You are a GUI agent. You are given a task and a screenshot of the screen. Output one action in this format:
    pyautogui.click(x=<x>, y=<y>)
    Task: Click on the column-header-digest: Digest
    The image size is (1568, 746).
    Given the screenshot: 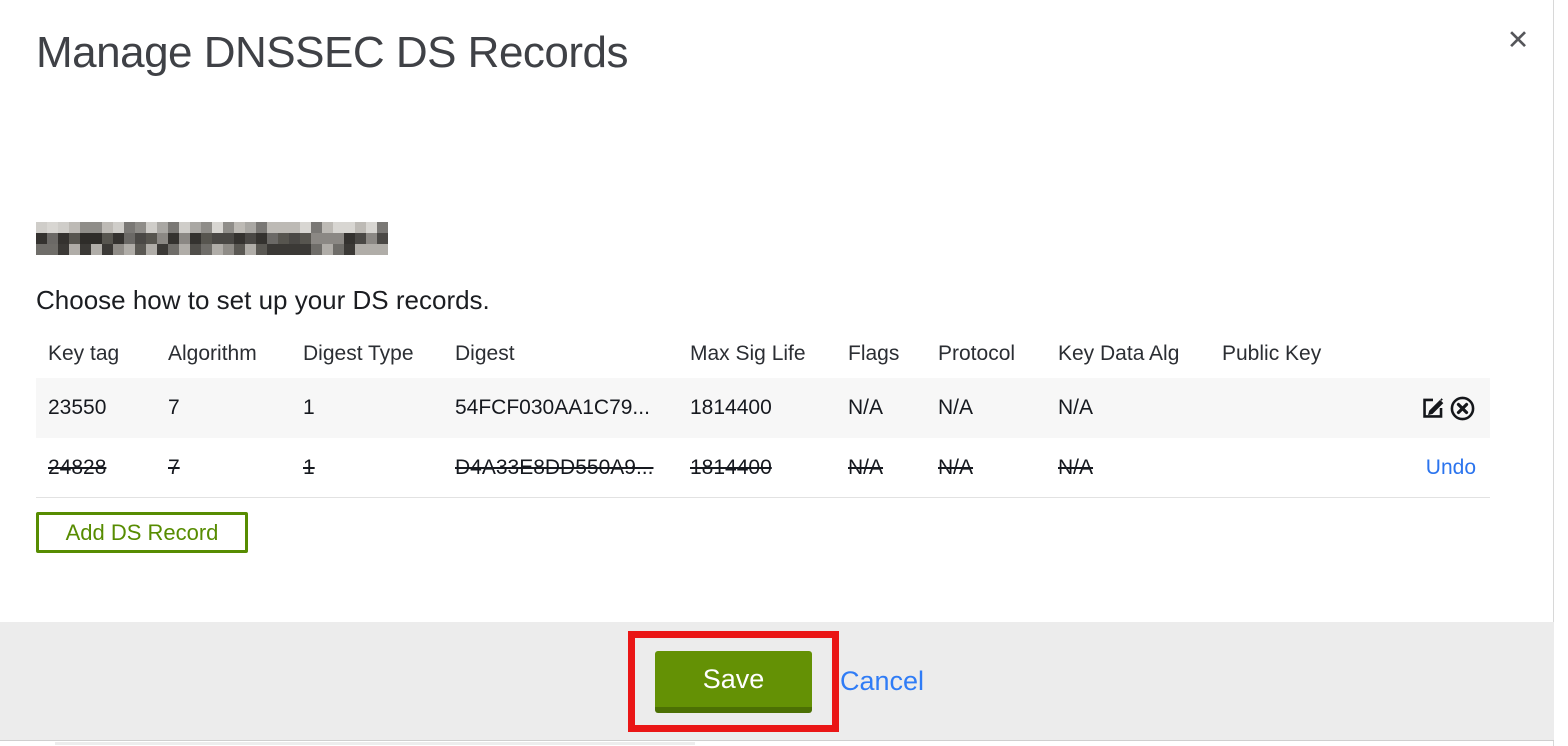 What is the action you would take?
    pyautogui.click(x=485, y=353)
    